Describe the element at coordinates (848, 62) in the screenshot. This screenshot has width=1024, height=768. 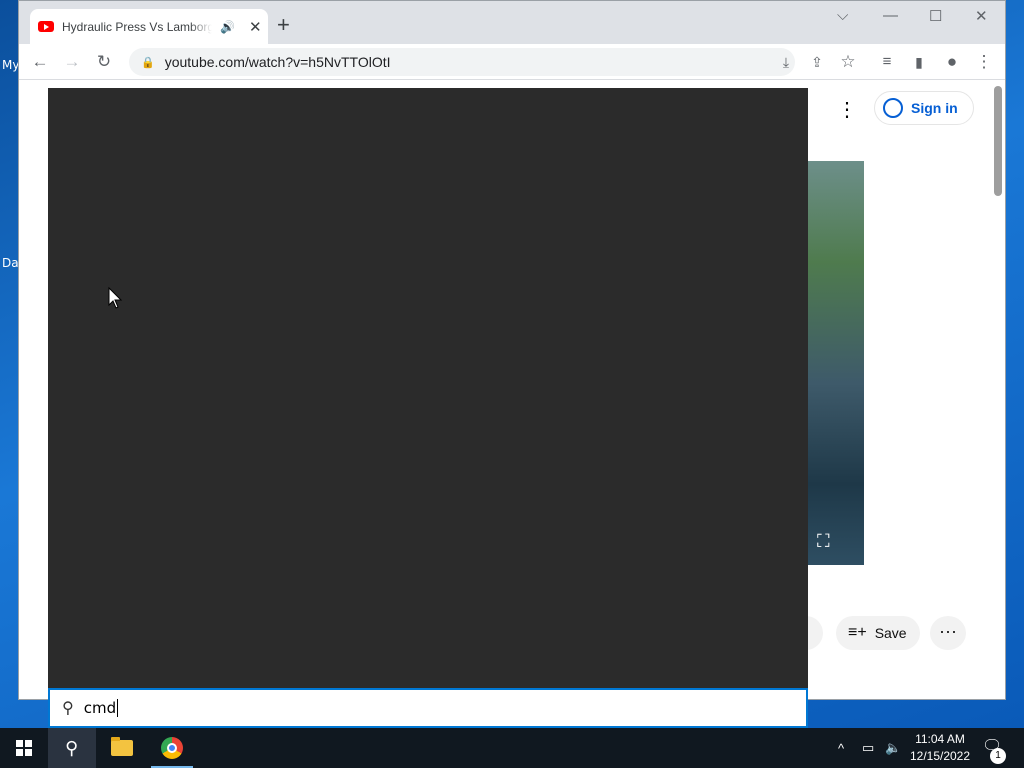
I see `bookmark-star-icon: ☆` at that location.